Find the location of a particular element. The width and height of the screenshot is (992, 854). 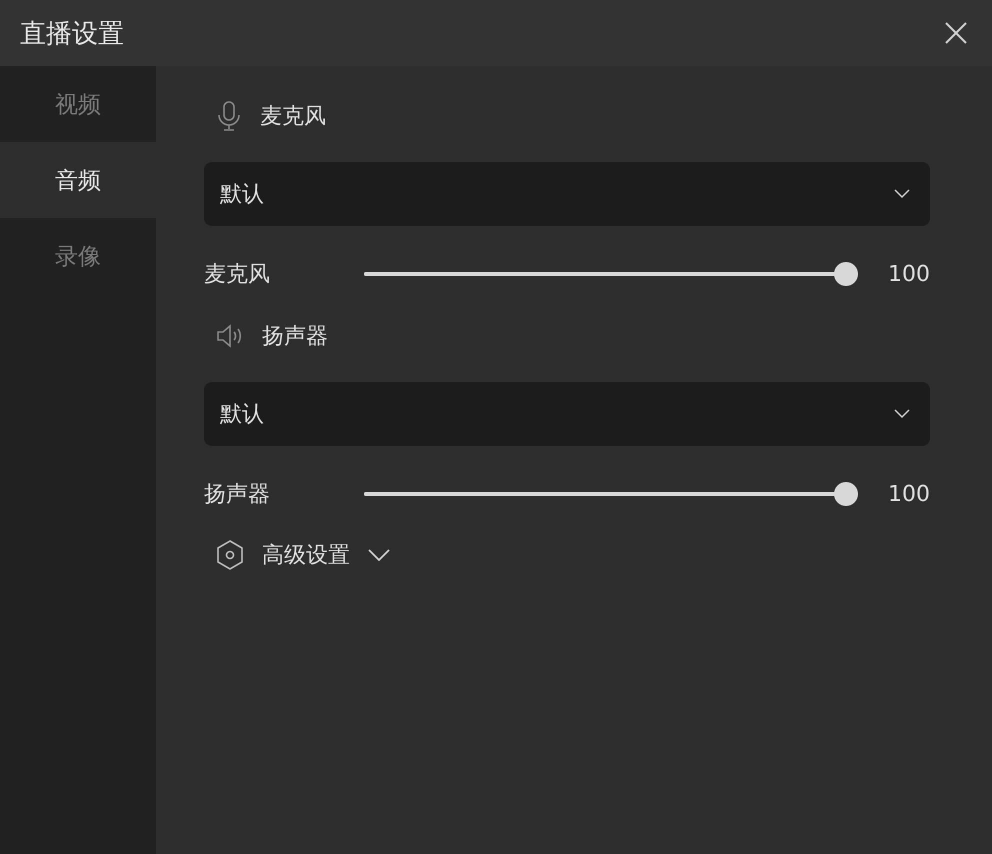

close-button is located at coordinates (956, 33).